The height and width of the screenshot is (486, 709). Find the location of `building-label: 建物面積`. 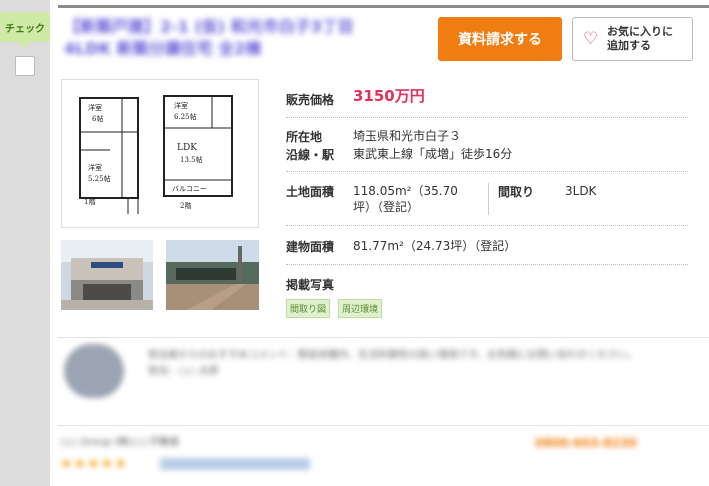

building-label: 建物面積 is located at coordinates (310, 247).